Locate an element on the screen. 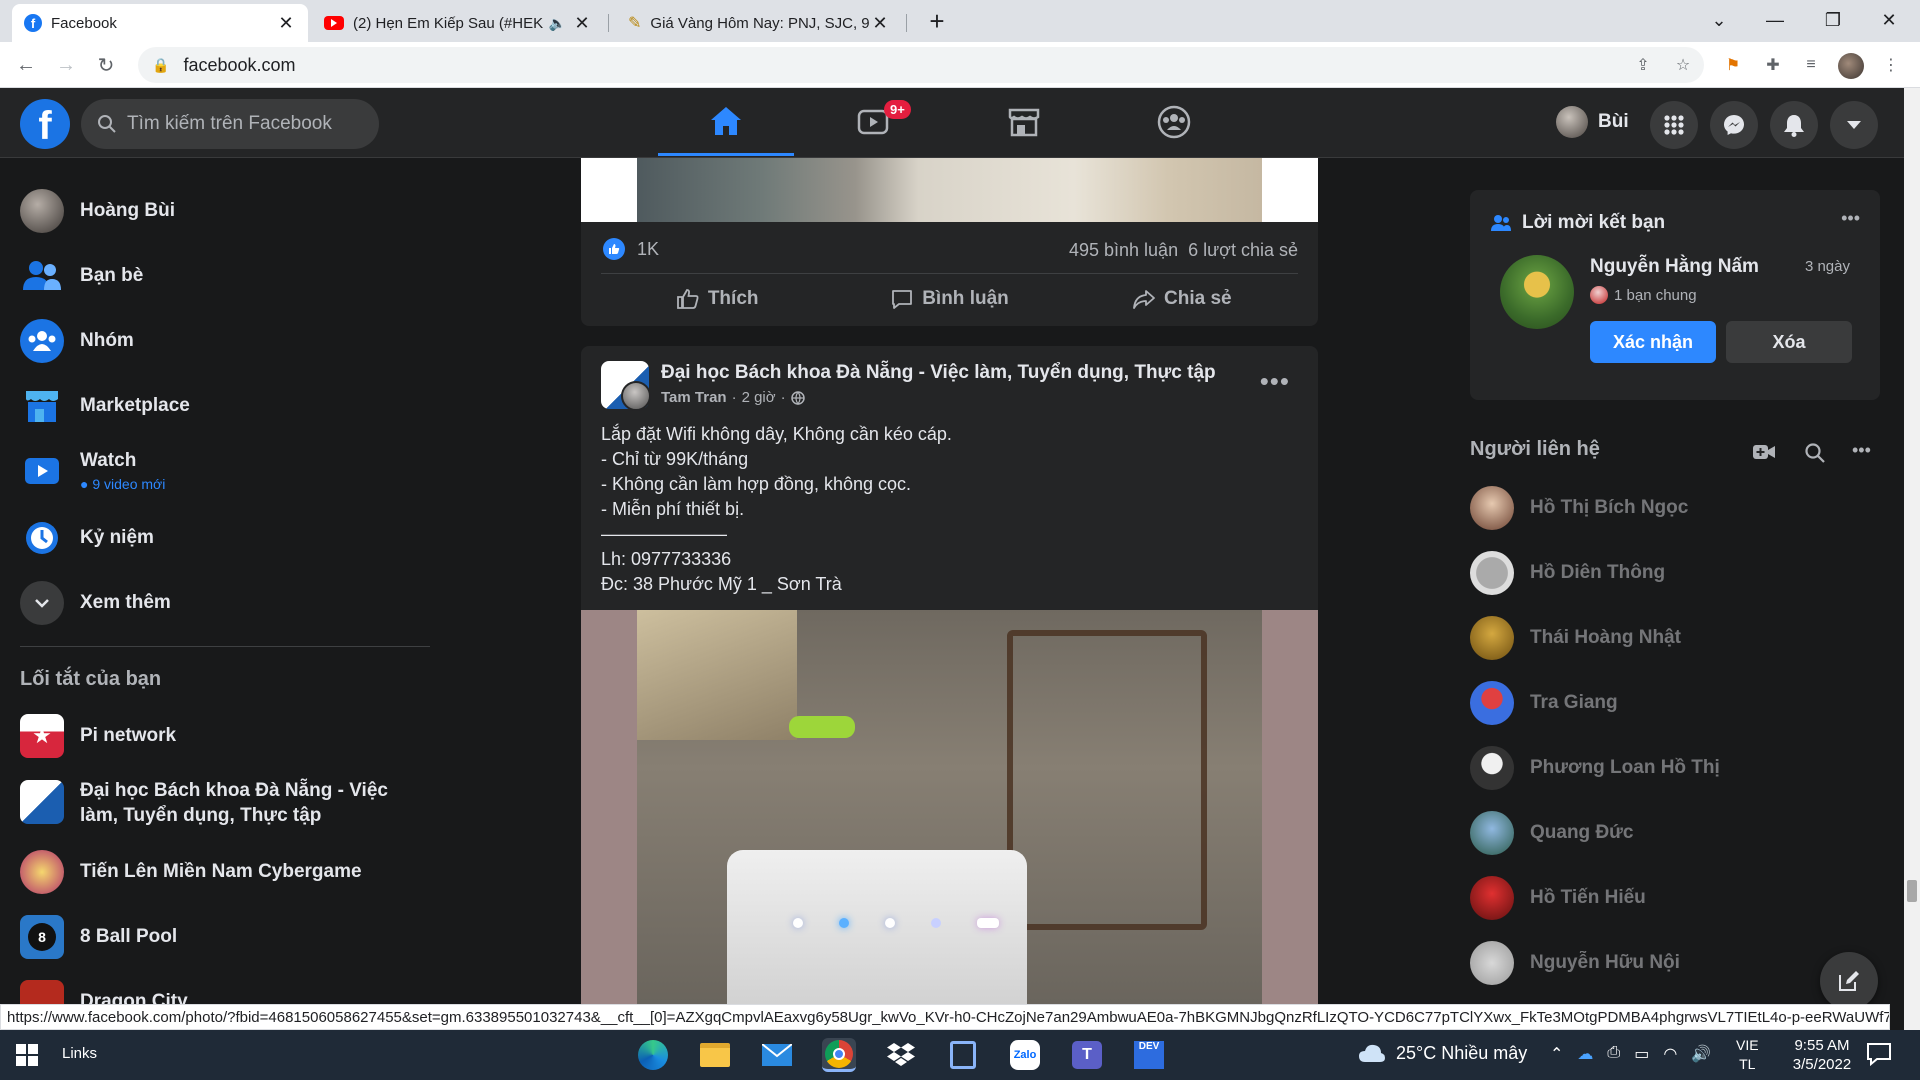 This screenshot has height=1080, width=1920. volume-icon: 🔊 is located at coordinates (1701, 1054).